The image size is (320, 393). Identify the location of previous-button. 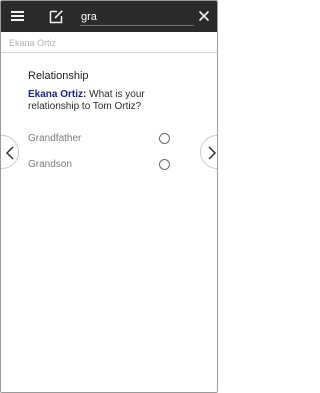
(10, 152).